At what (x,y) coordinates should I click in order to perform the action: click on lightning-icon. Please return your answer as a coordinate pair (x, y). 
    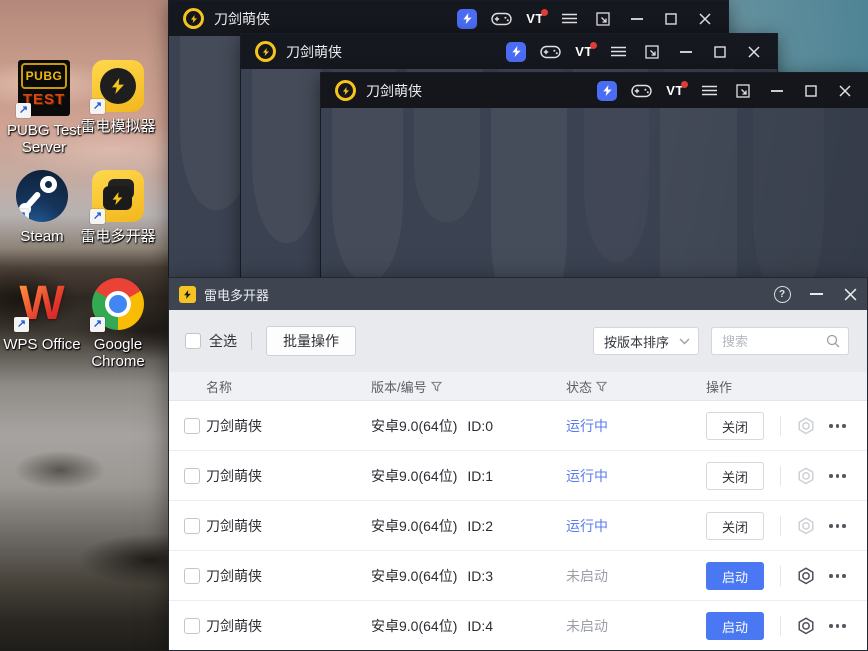
    Looking at the image, I should click on (117, 198).